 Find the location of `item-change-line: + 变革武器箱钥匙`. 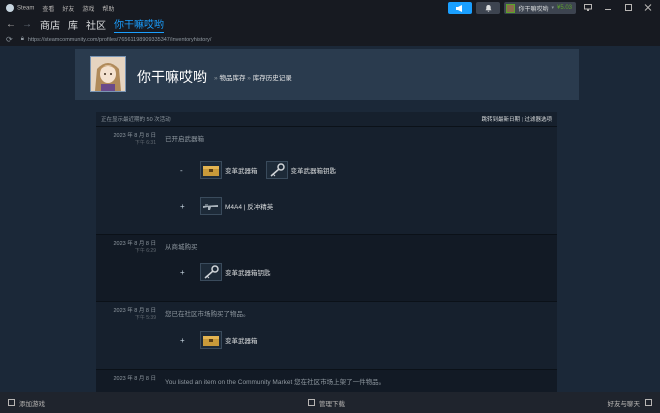

item-change-line: + 变革武器箱钥匙 is located at coordinates (229, 272).